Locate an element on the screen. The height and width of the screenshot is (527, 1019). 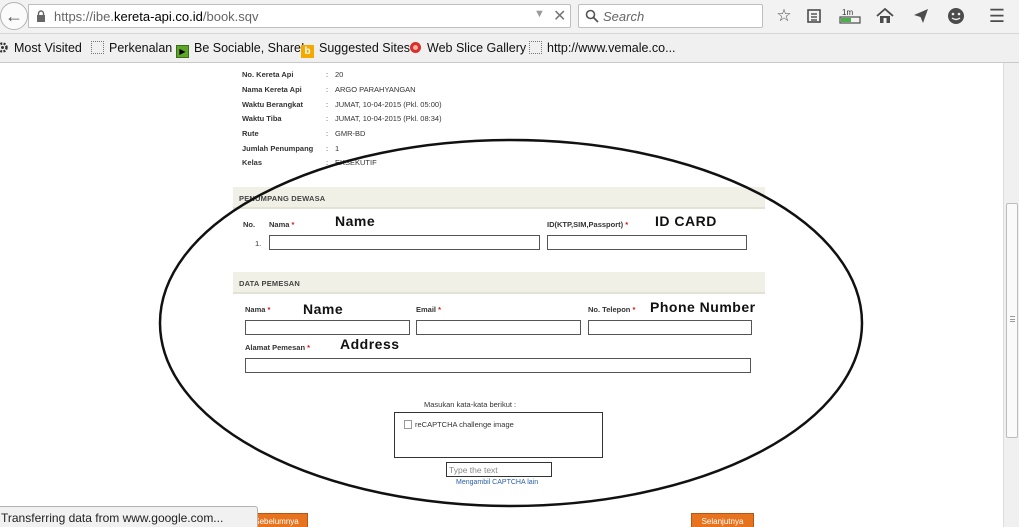
stop-icon: ✕ is located at coordinates (559, 16).